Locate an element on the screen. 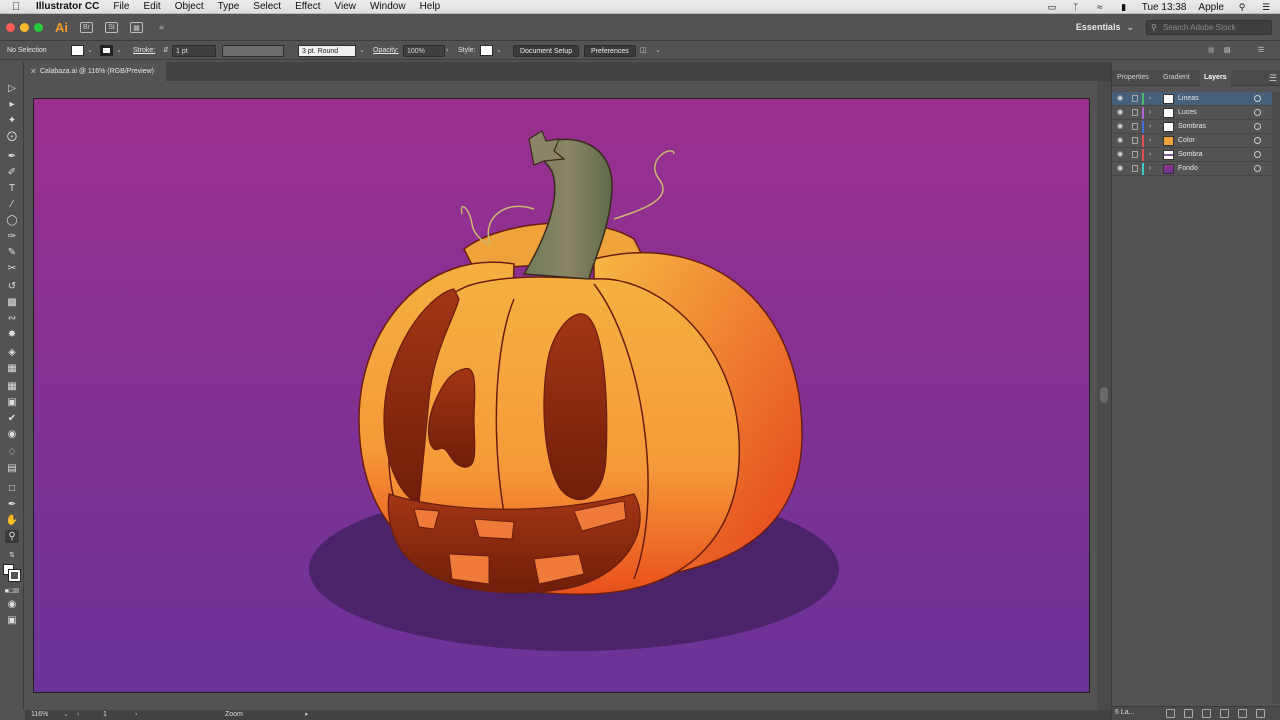 The width and height of the screenshot is (1280, 720). style-dropdown-icon: ⌄ is located at coordinates (499, 51).